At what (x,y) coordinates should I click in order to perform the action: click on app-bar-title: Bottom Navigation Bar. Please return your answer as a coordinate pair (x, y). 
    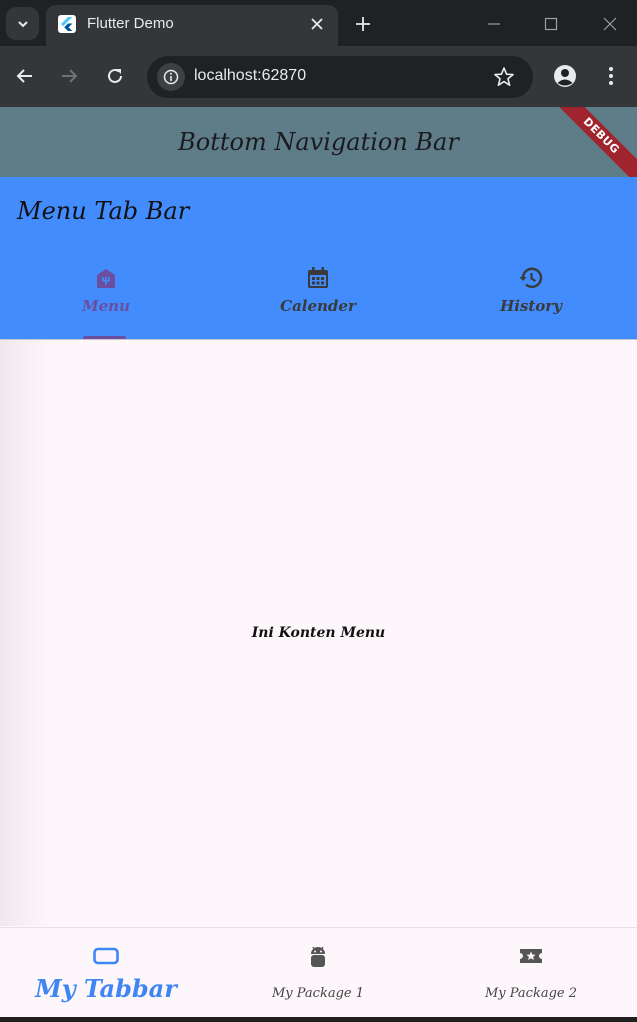
    Looking at the image, I should click on (318, 142).